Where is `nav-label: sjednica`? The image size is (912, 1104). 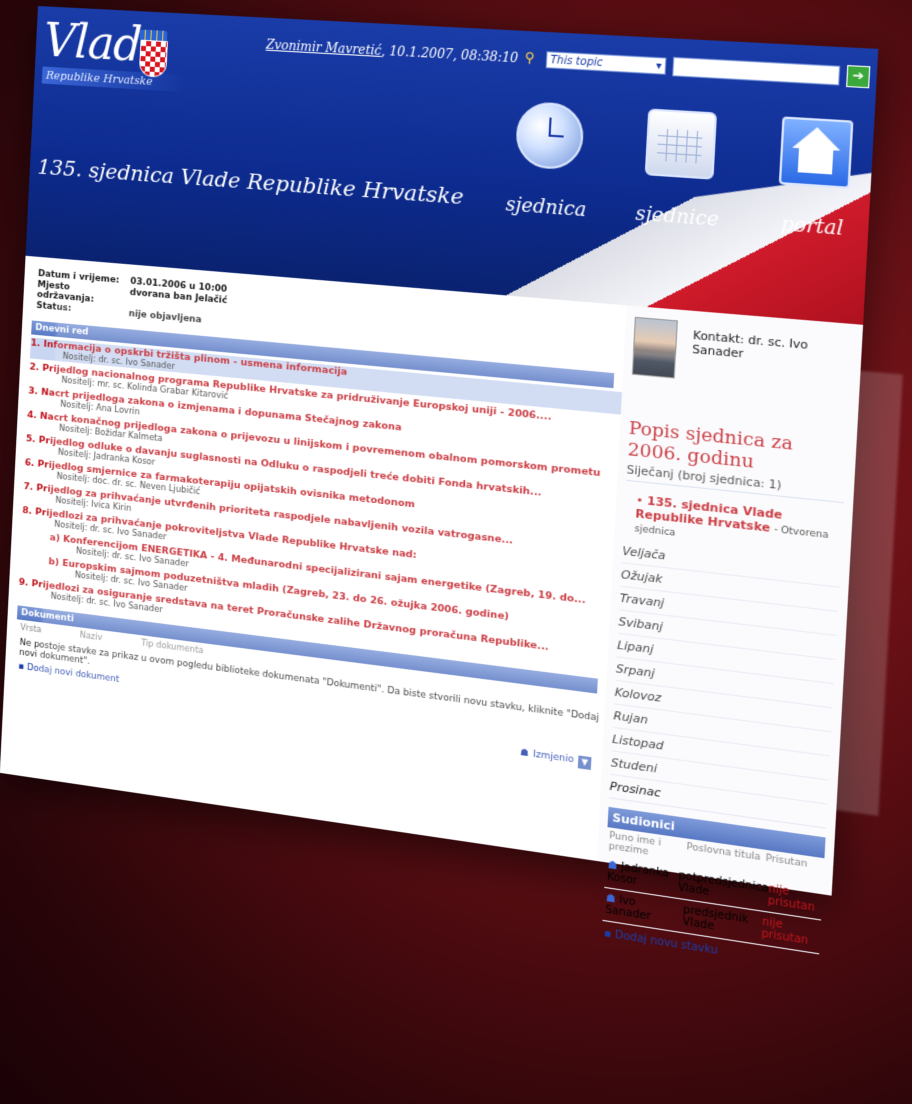 nav-label: sjednica is located at coordinates (546, 207).